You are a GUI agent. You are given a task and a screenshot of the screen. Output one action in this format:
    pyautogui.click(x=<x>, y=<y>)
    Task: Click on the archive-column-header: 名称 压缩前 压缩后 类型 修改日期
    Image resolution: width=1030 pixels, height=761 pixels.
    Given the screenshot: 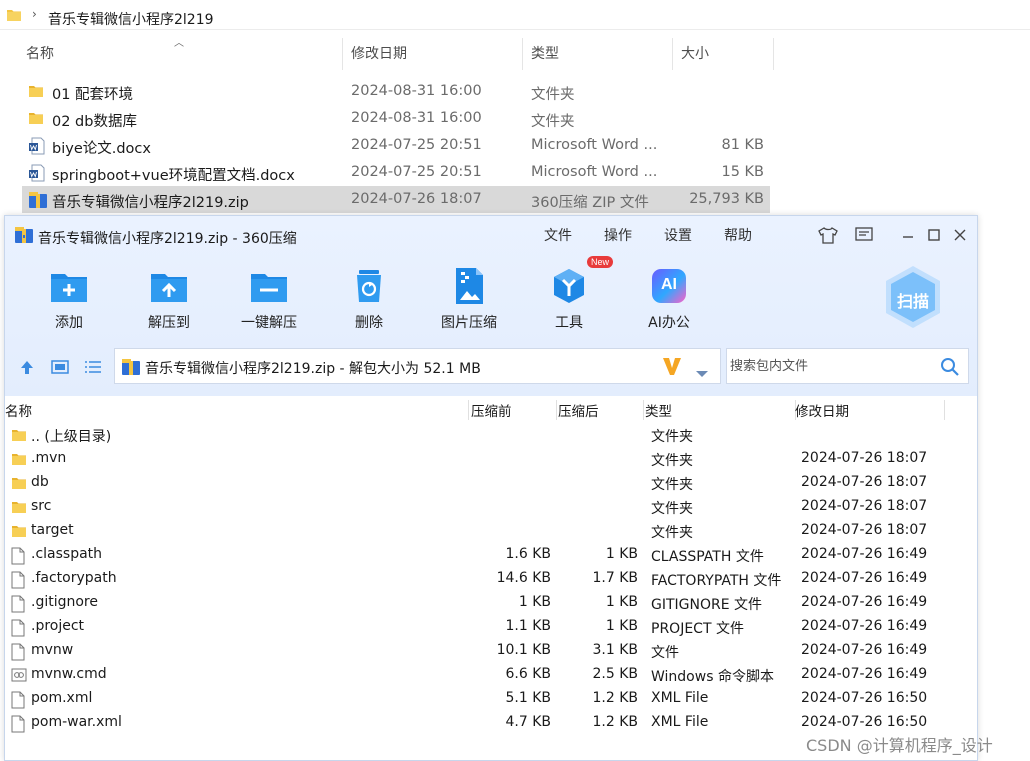 What is the action you would take?
    pyautogui.click(x=491, y=409)
    